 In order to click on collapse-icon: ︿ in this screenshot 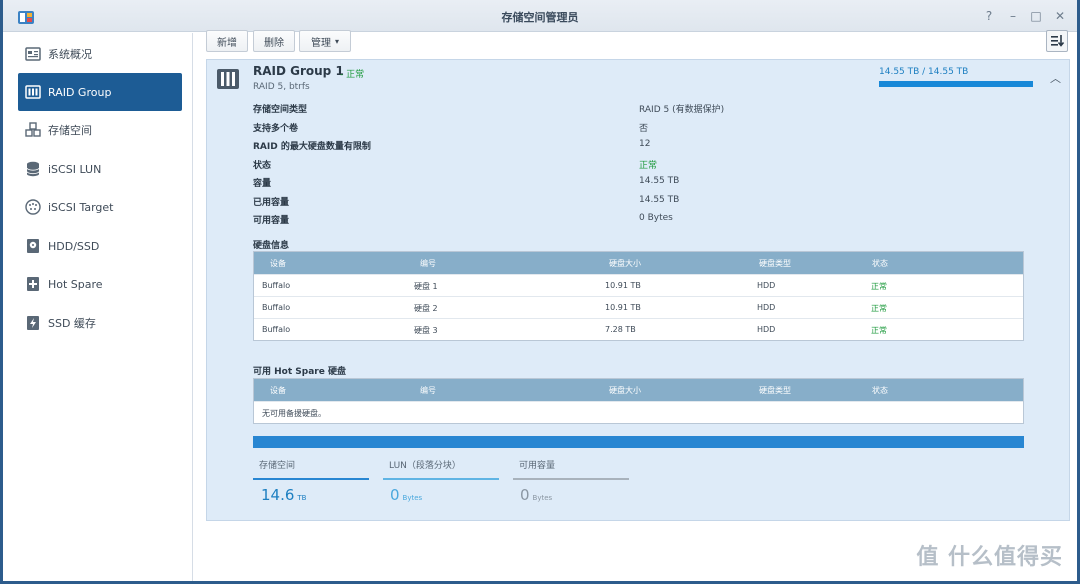, I will do `click(1055, 78)`.